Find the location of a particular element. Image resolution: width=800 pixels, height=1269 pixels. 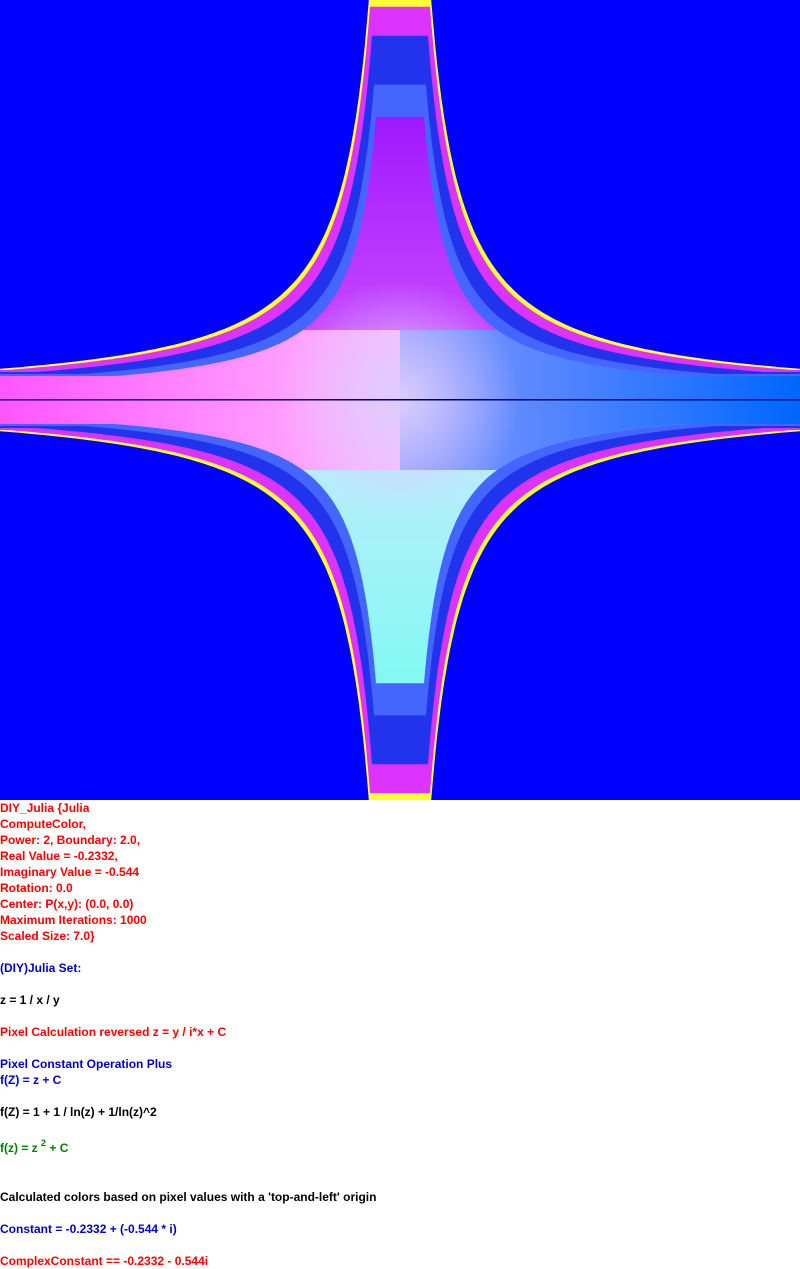

param-line: ComputeColor, is located at coordinates (43, 824).